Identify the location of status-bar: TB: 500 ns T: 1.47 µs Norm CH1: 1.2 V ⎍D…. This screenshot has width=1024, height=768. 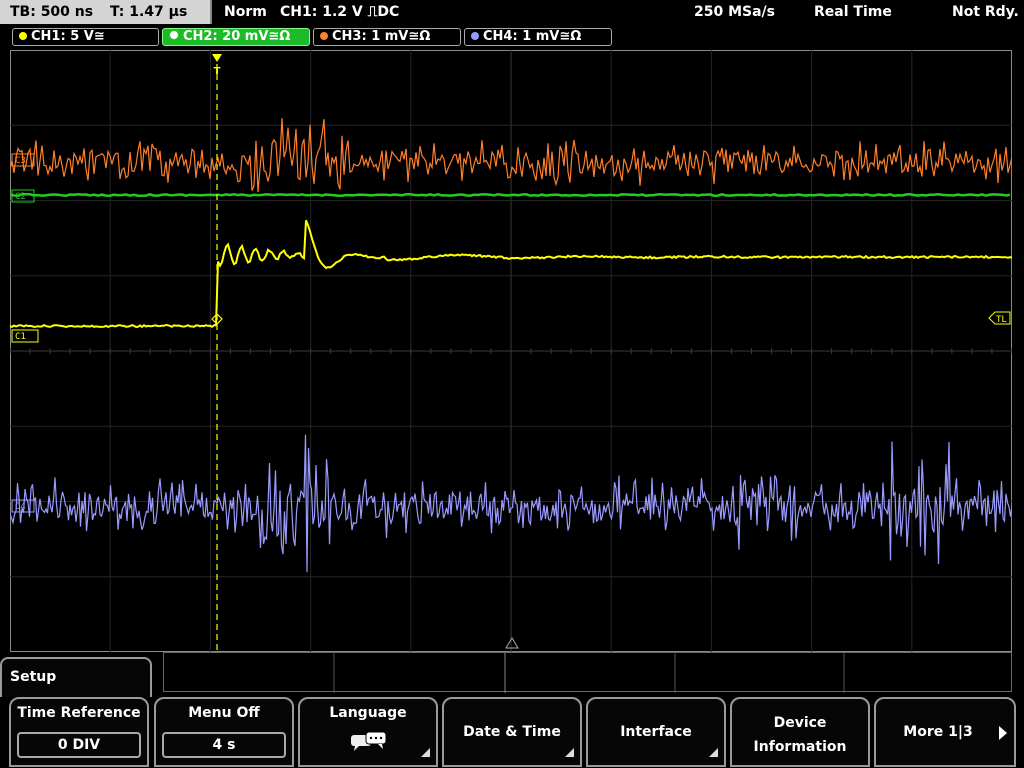
(512, 13).